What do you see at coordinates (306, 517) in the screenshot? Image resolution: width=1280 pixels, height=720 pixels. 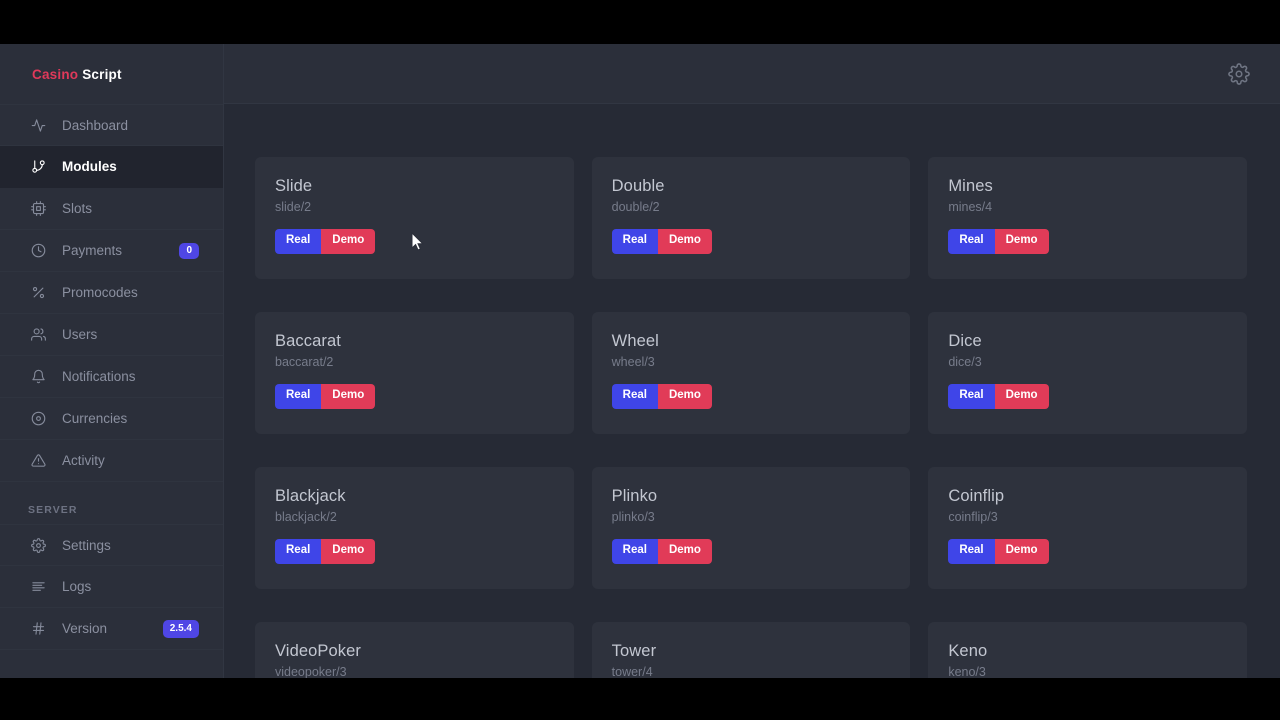 I see `module-slug: blackjack/2` at bounding box center [306, 517].